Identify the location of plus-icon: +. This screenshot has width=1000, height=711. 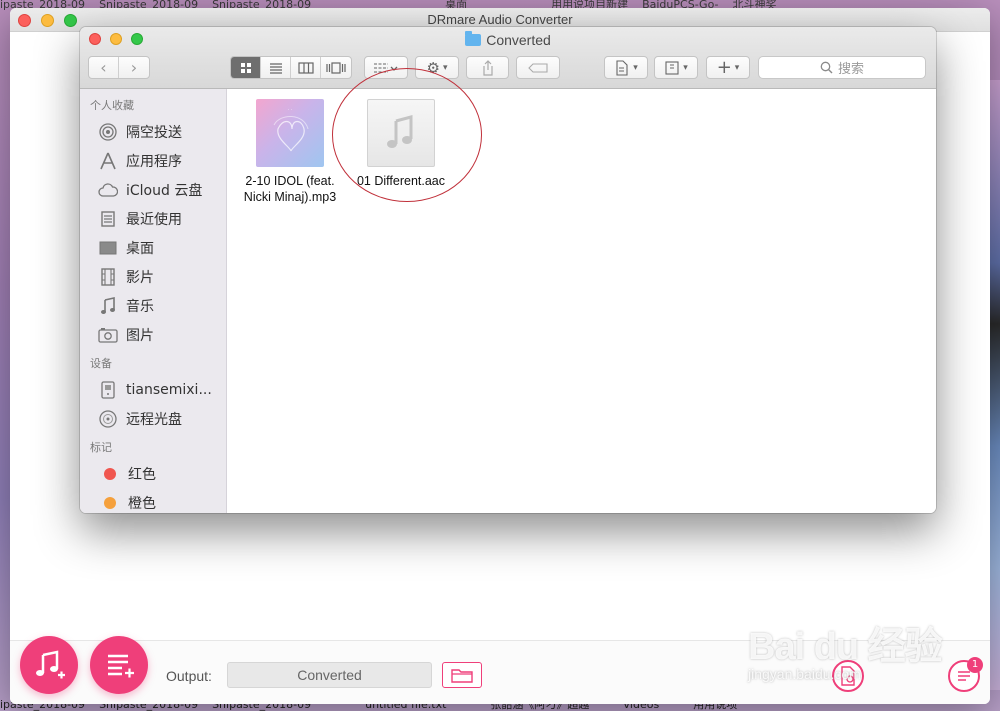
(724, 67).